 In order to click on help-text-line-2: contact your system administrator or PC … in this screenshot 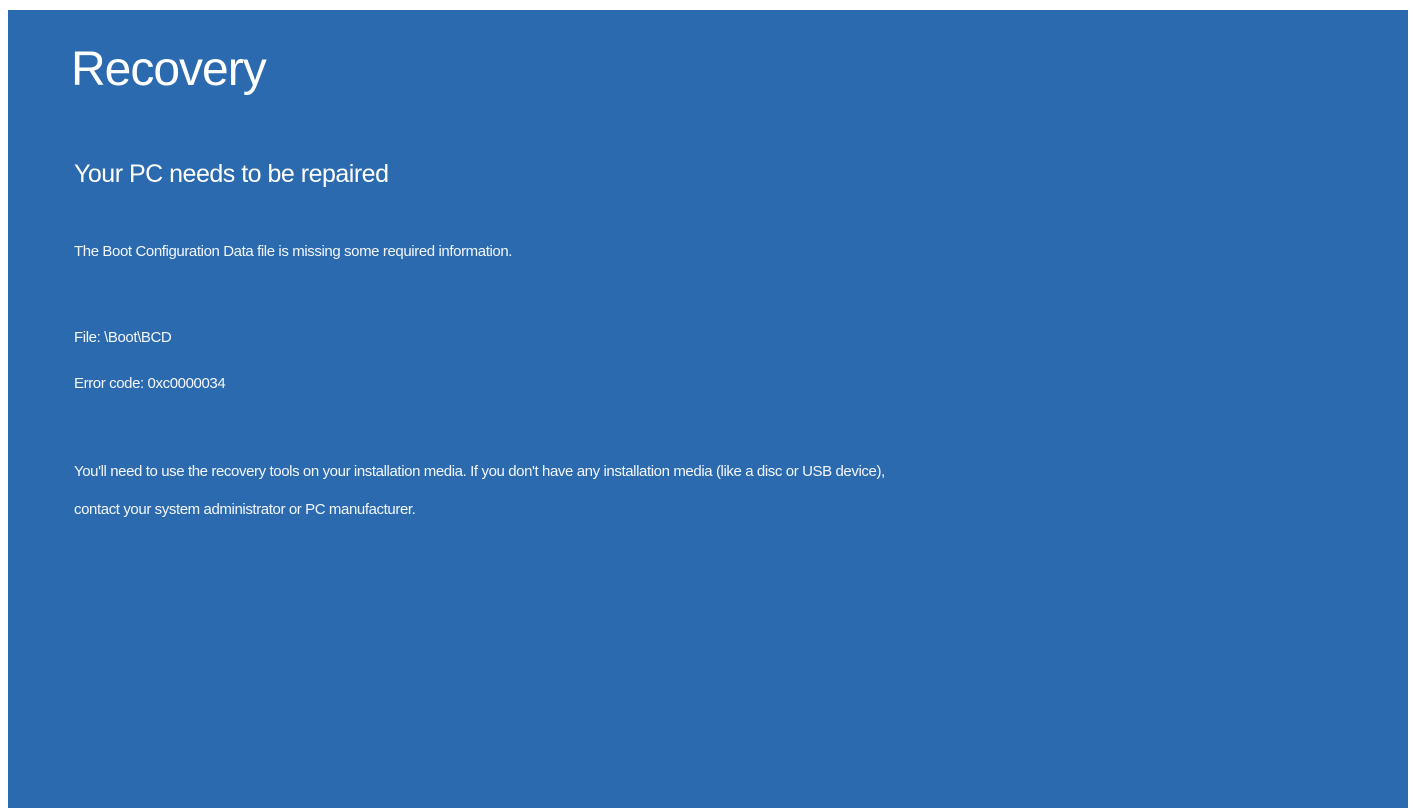, I will do `click(245, 509)`.